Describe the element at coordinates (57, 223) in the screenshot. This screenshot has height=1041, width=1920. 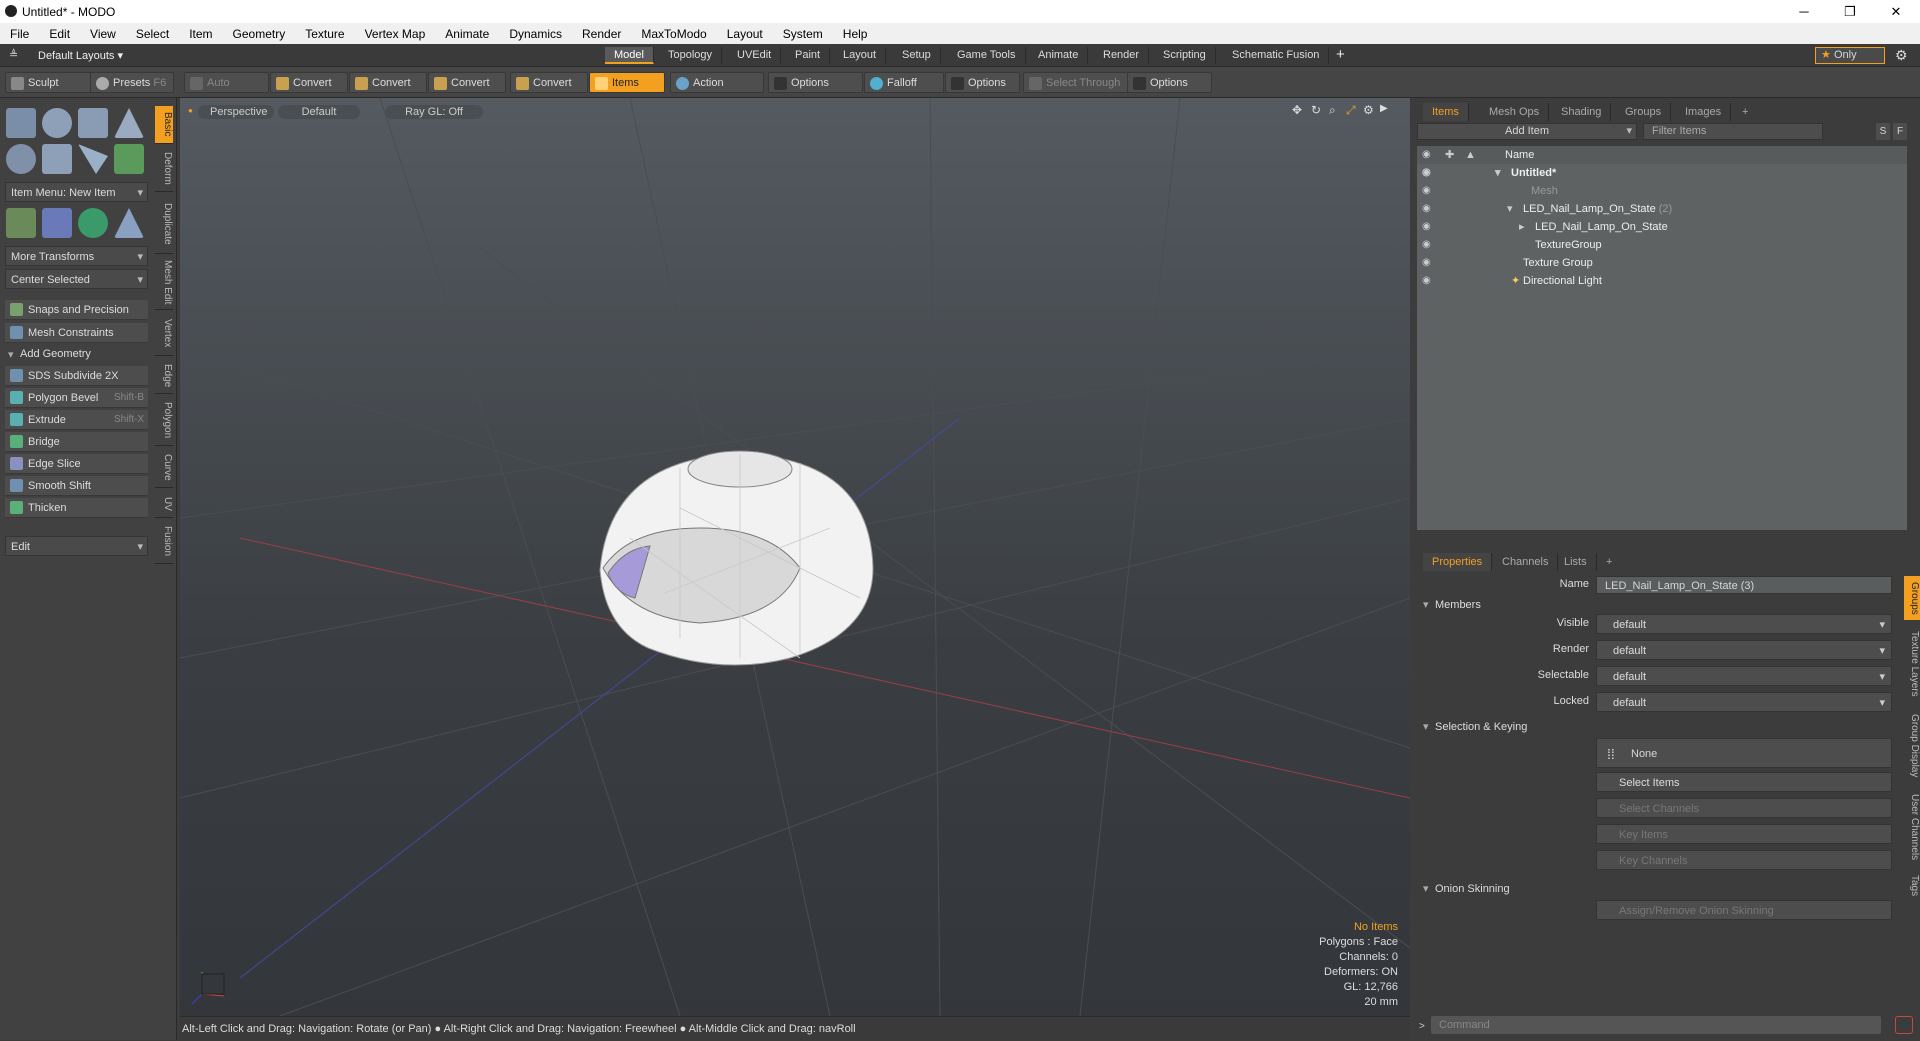
I see `backdrop-icon` at that location.